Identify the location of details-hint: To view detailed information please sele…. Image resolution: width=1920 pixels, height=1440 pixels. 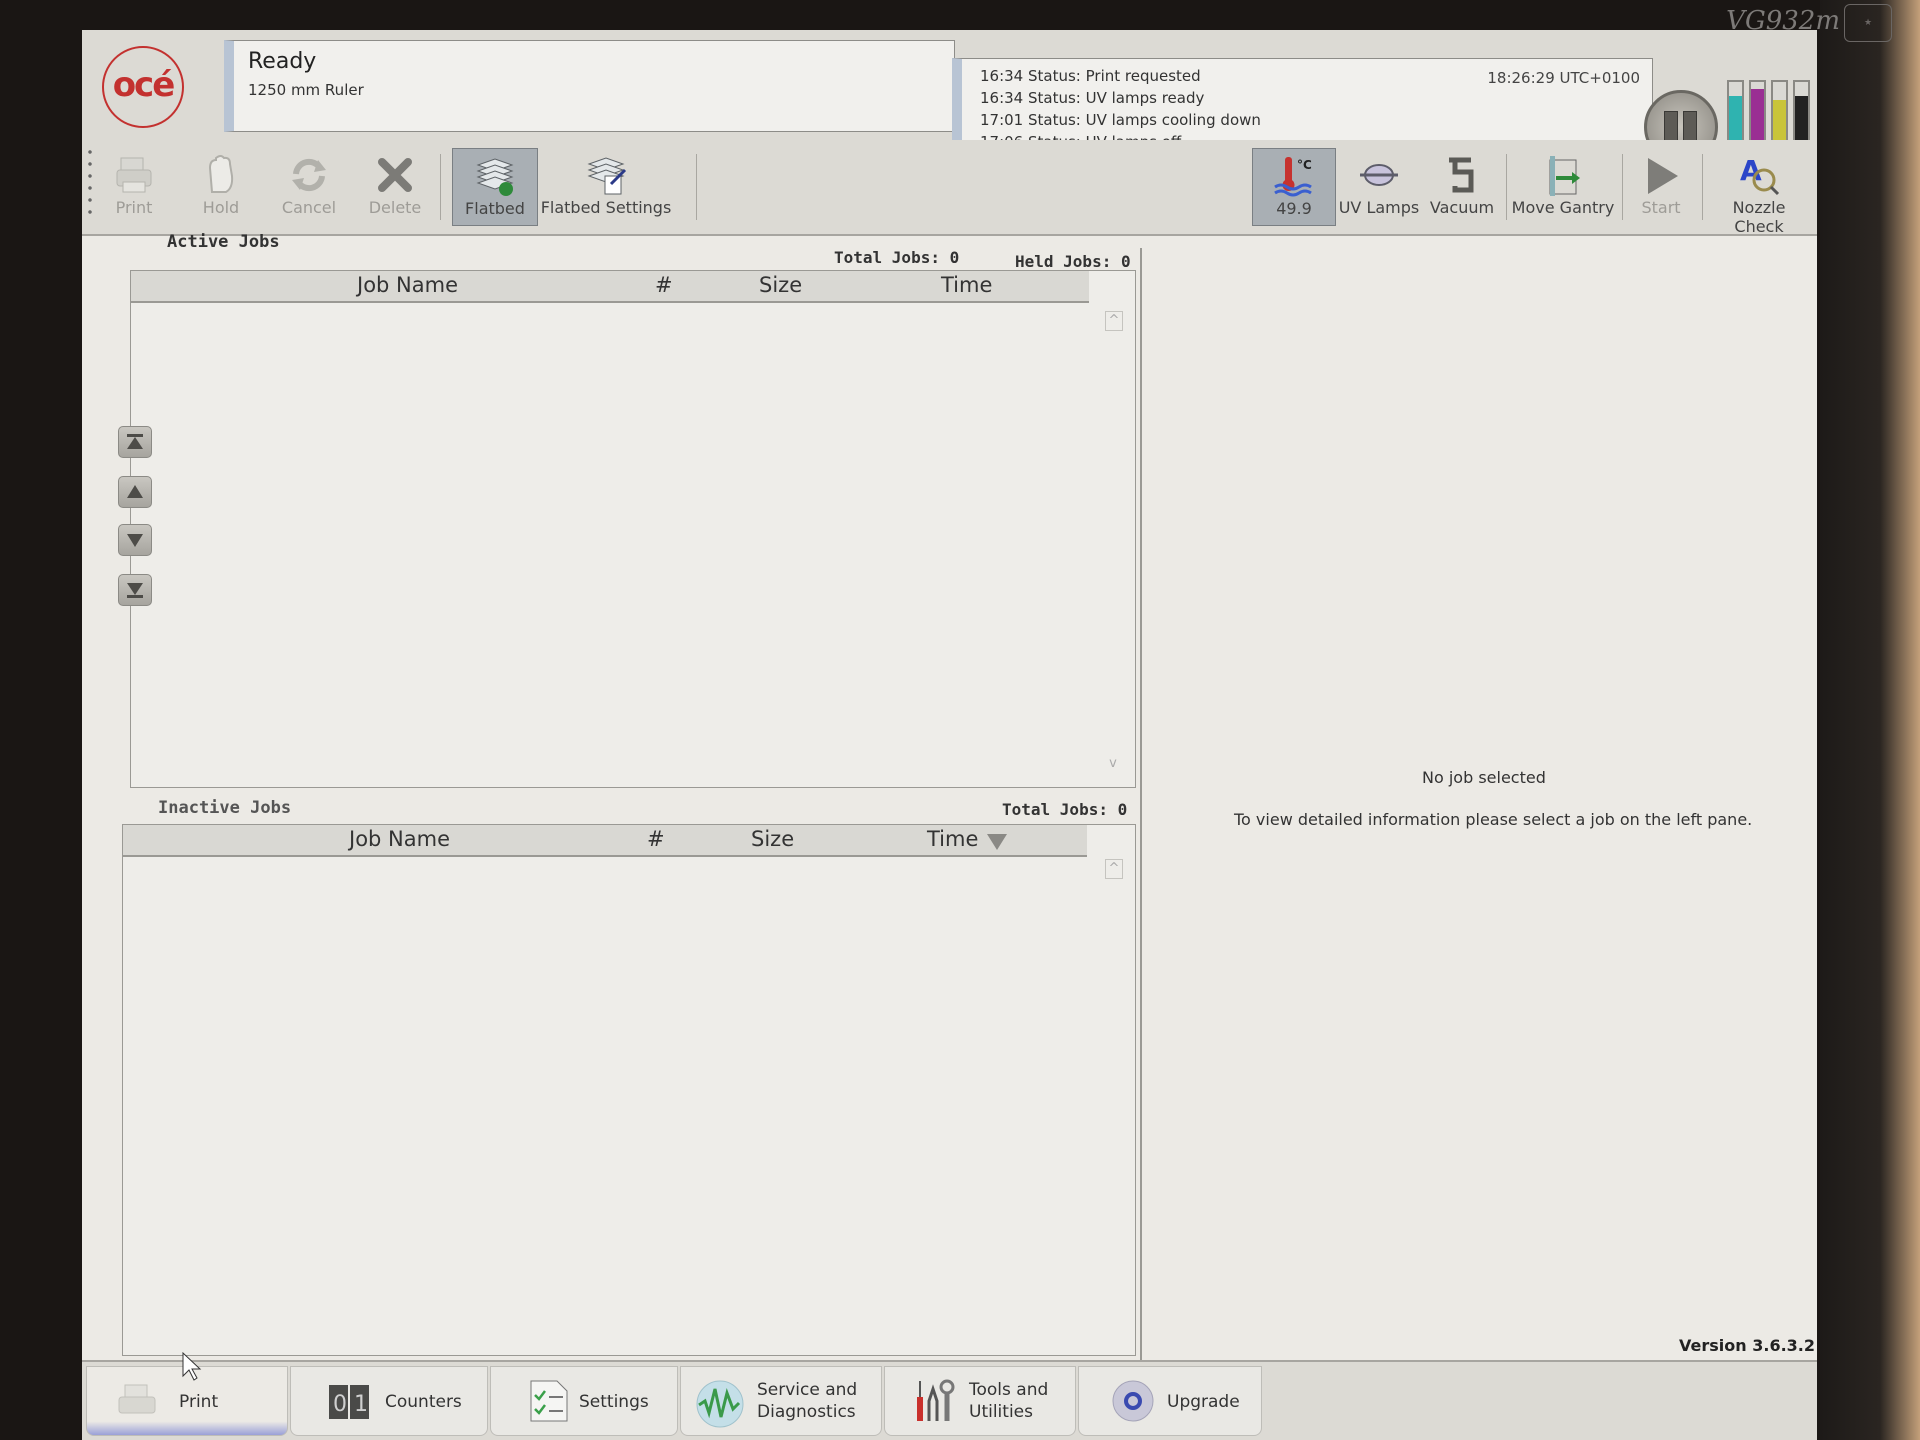
(1493, 819).